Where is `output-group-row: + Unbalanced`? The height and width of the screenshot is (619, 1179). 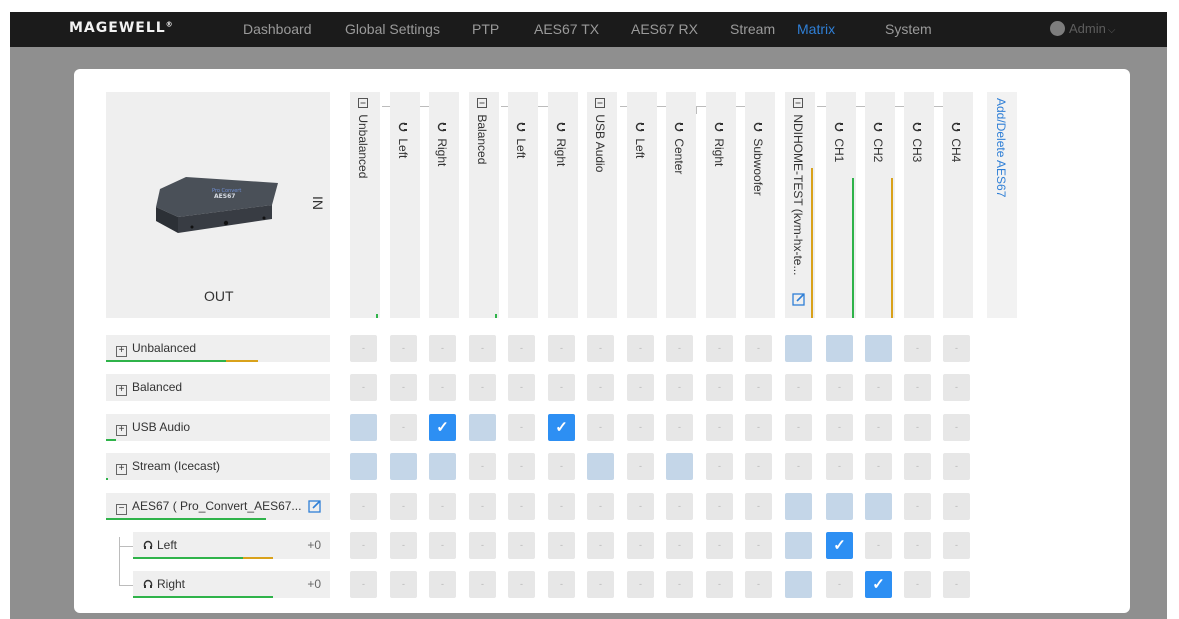
output-group-row: + Unbalanced is located at coordinates (218, 348).